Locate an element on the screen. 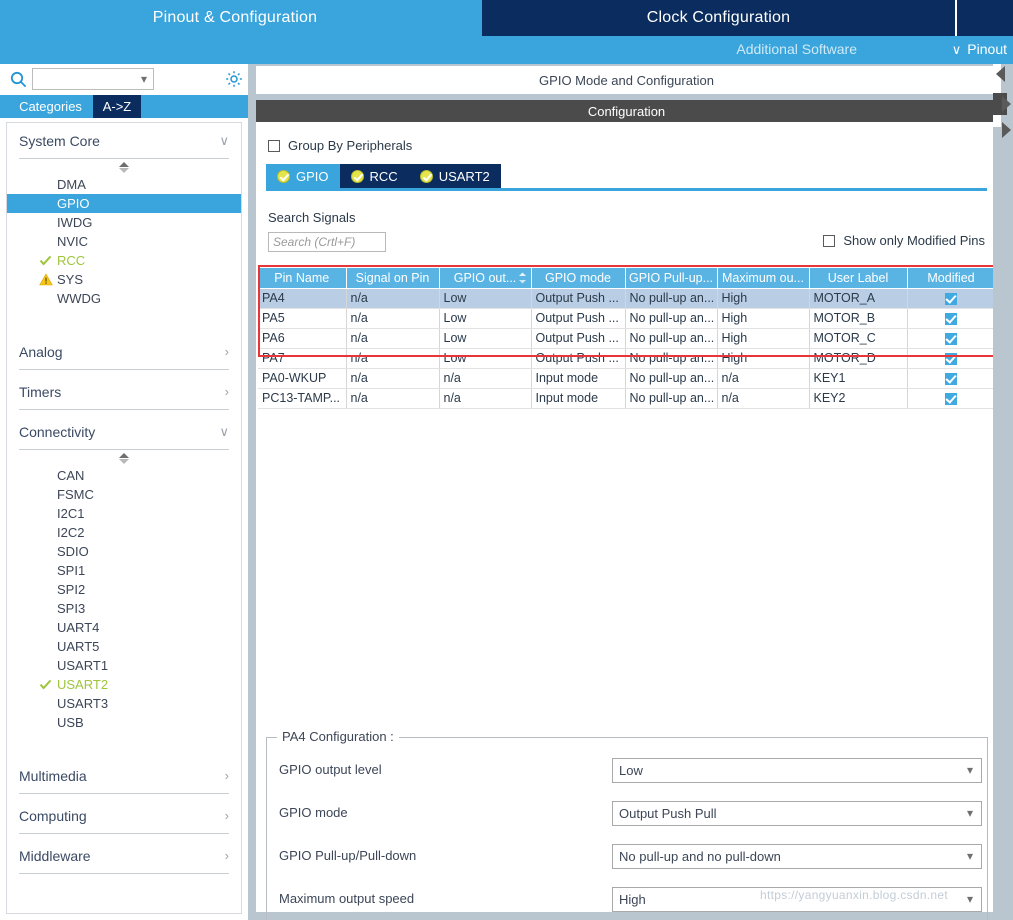 The image size is (1013, 920). sidebar-group-connectivity-label: Connectivity is located at coordinates (57, 431).